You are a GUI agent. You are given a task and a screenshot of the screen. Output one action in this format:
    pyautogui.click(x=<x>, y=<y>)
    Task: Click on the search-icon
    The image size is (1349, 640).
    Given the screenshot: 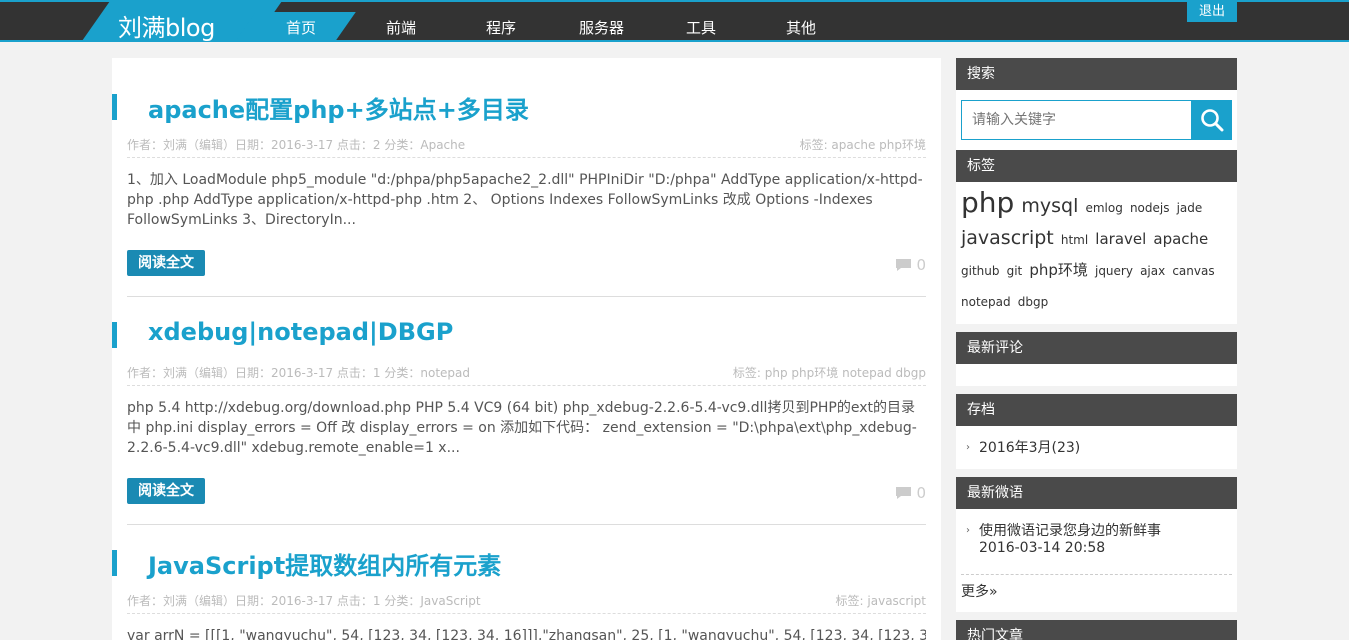 What is the action you would take?
    pyautogui.click(x=1211, y=120)
    